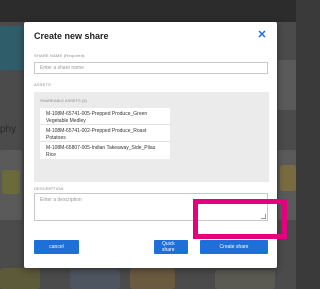 Image resolution: width=320 pixels, height=289 pixels. What do you see at coordinates (71, 36) in the screenshot?
I see `modal-title: Create new share` at bounding box center [71, 36].